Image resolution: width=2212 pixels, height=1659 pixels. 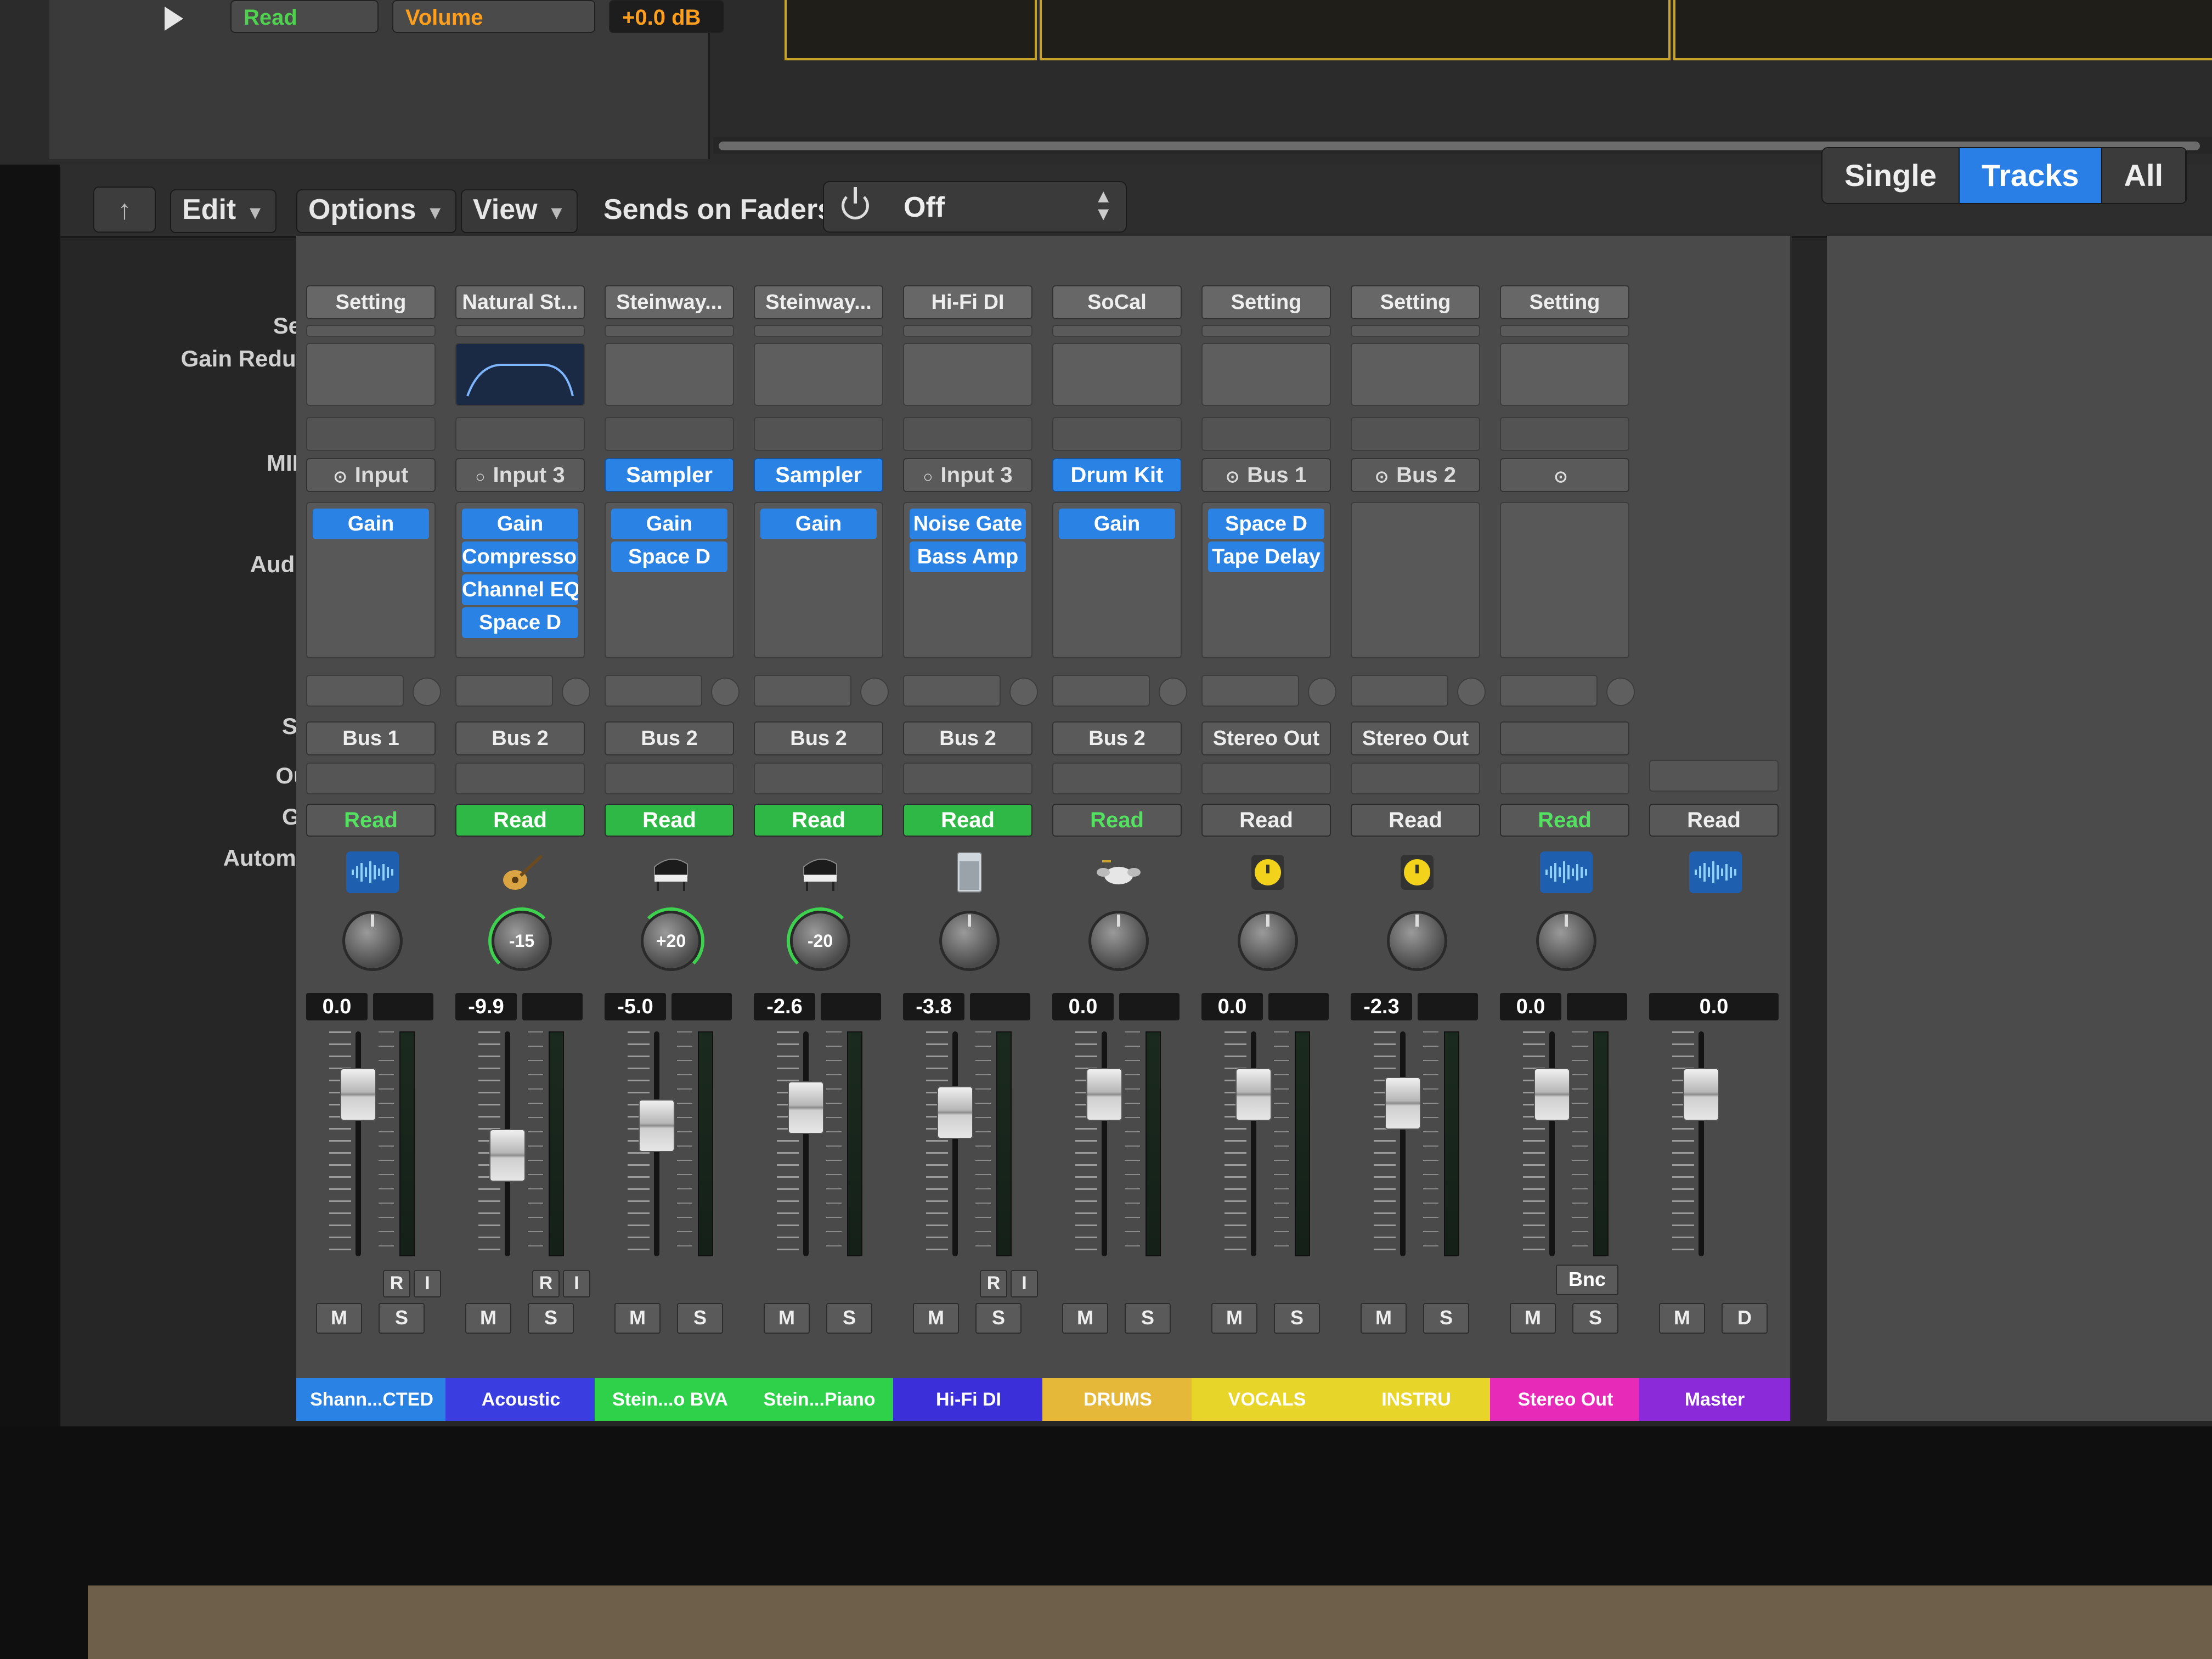 What do you see at coordinates (1417, 1400) in the screenshot?
I see `track-name: INSTRU` at bounding box center [1417, 1400].